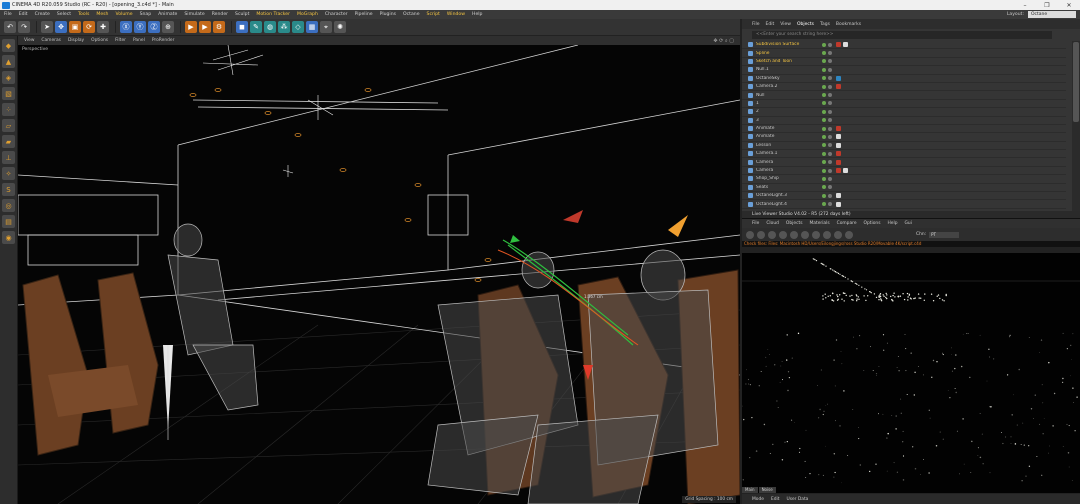 The image size is (1080, 504). Describe the element at coordinates (336, 14) in the screenshot. I see `menu-character: Character` at that location.